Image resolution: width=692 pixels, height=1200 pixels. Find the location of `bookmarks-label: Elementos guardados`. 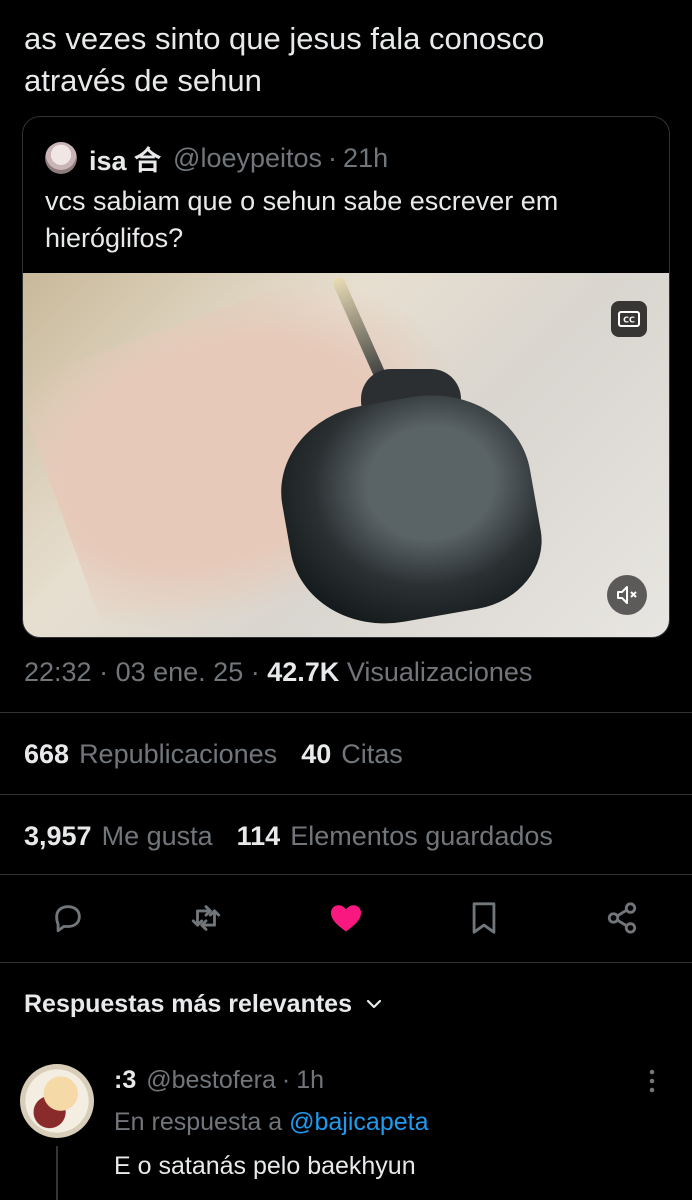

bookmarks-label: Elementos guardados is located at coordinates (421, 836).